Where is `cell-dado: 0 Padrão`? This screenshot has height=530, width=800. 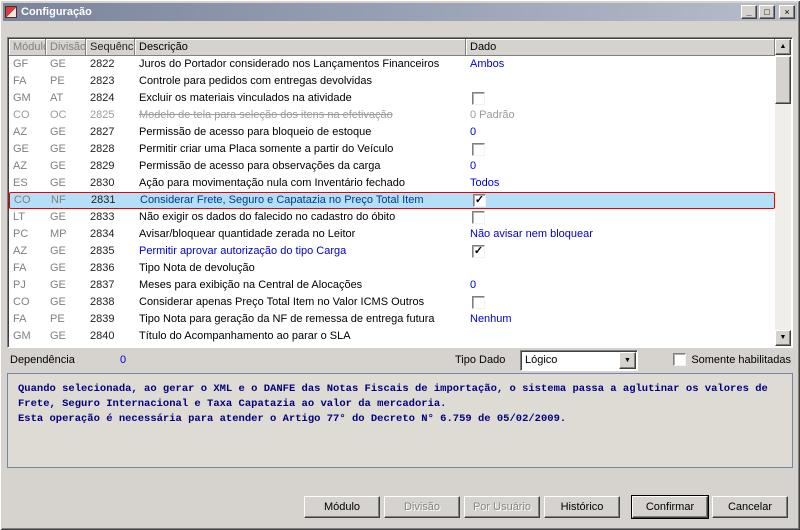
cell-dado: 0 Padrão is located at coordinates (492, 115).